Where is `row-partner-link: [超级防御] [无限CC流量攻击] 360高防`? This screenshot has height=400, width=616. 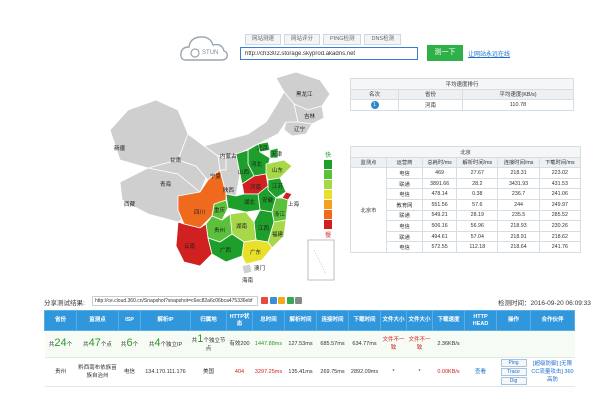 row-partner-link: [超级防御] [无限CC流量攻击] 360高防 is located at coordinates (552, 372).